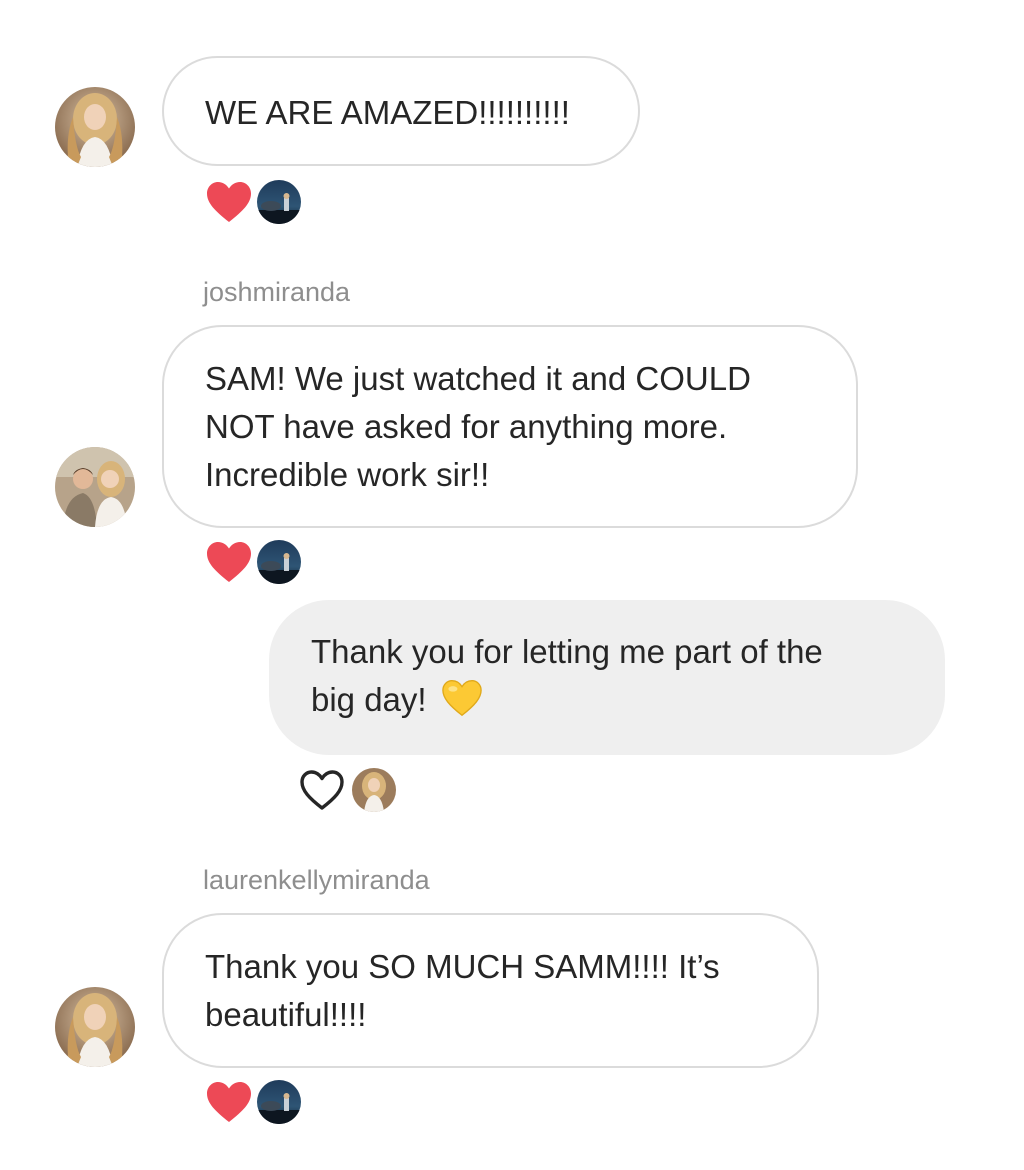 Image resolution: width=1024 pixels, height=1170 pixels. Describe the element at coordinates (478, 378) in the screenshot. I see `message-text-line: SAM! We just watched it and COULD` at that location.